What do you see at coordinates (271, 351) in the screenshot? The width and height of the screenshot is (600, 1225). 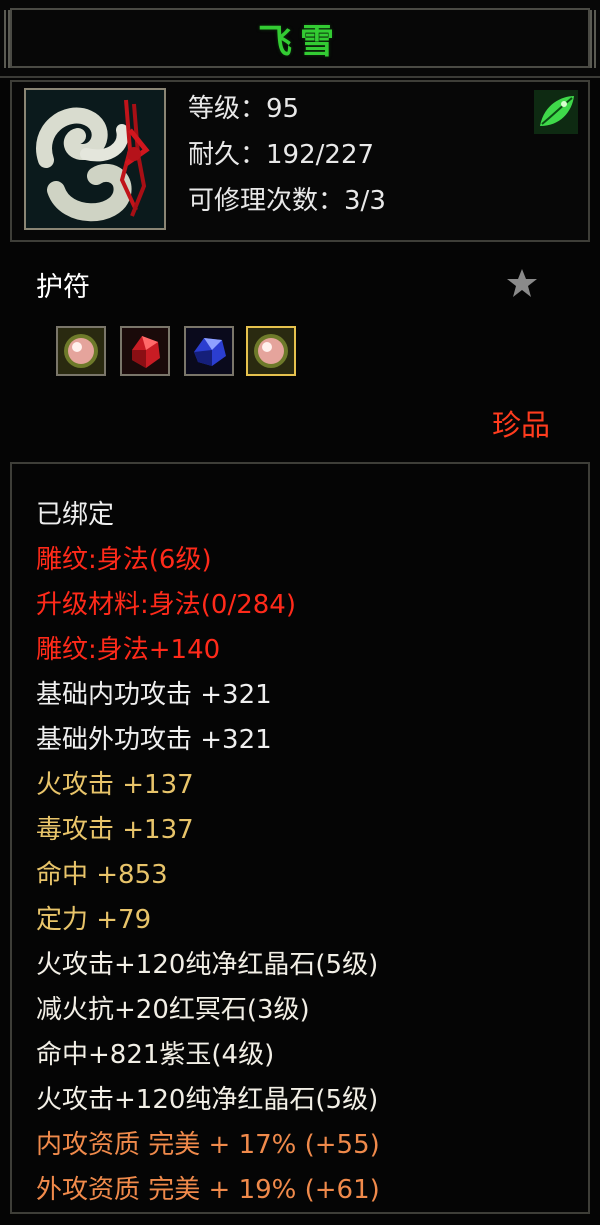 I see `gem-slot-pink-gem-gold-icon` at bounding box center [271, 351].